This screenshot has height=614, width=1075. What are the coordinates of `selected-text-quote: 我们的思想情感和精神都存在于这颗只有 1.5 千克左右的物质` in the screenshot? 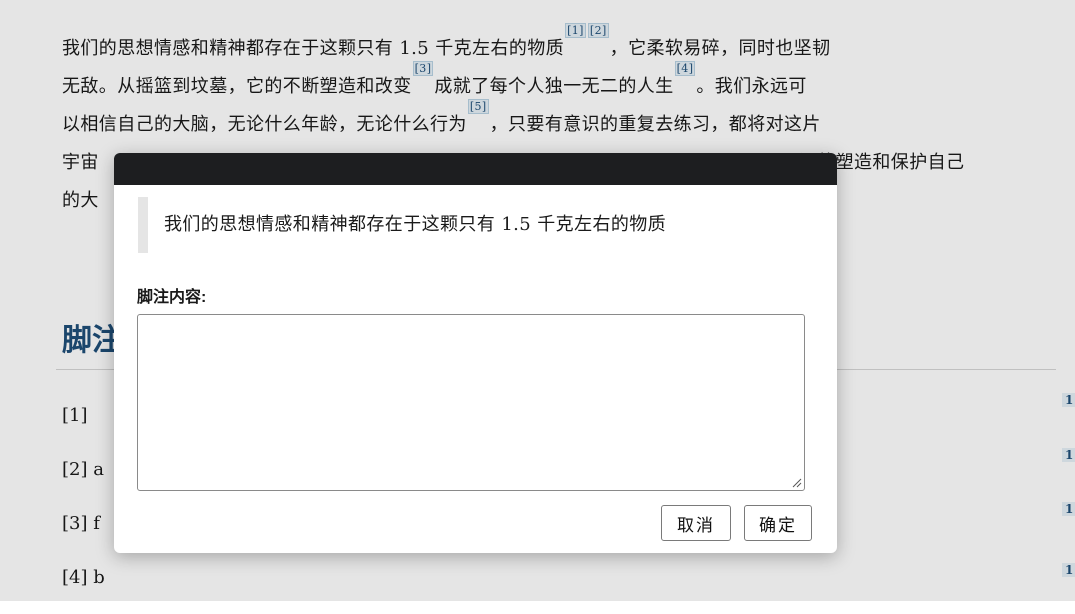 It's located at (473, 225).